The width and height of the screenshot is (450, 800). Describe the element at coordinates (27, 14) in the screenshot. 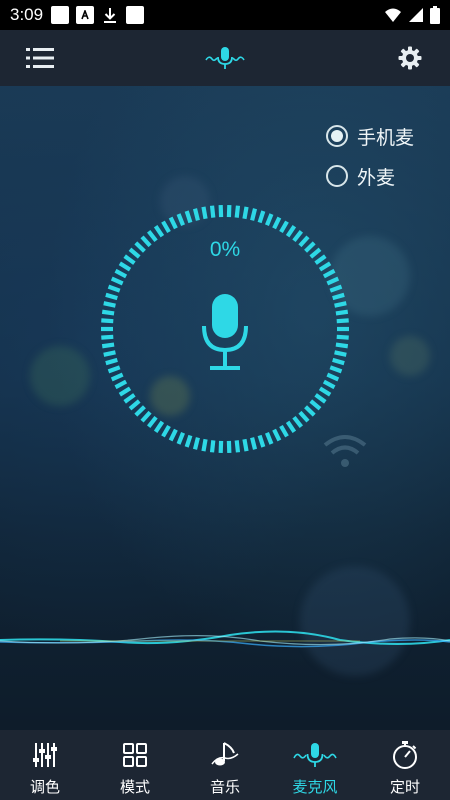

I see `status-time: 3:09` at that location.